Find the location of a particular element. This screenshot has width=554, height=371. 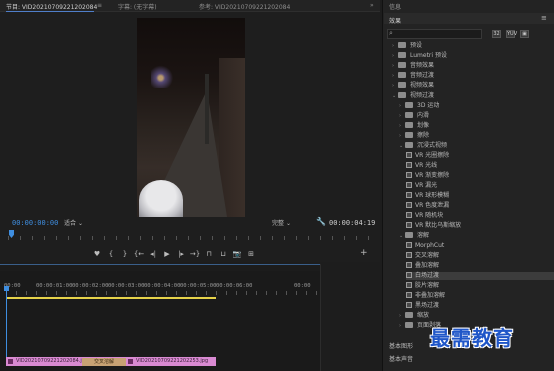

effects-item-label: 预设 is located at coordinates (416, 45).